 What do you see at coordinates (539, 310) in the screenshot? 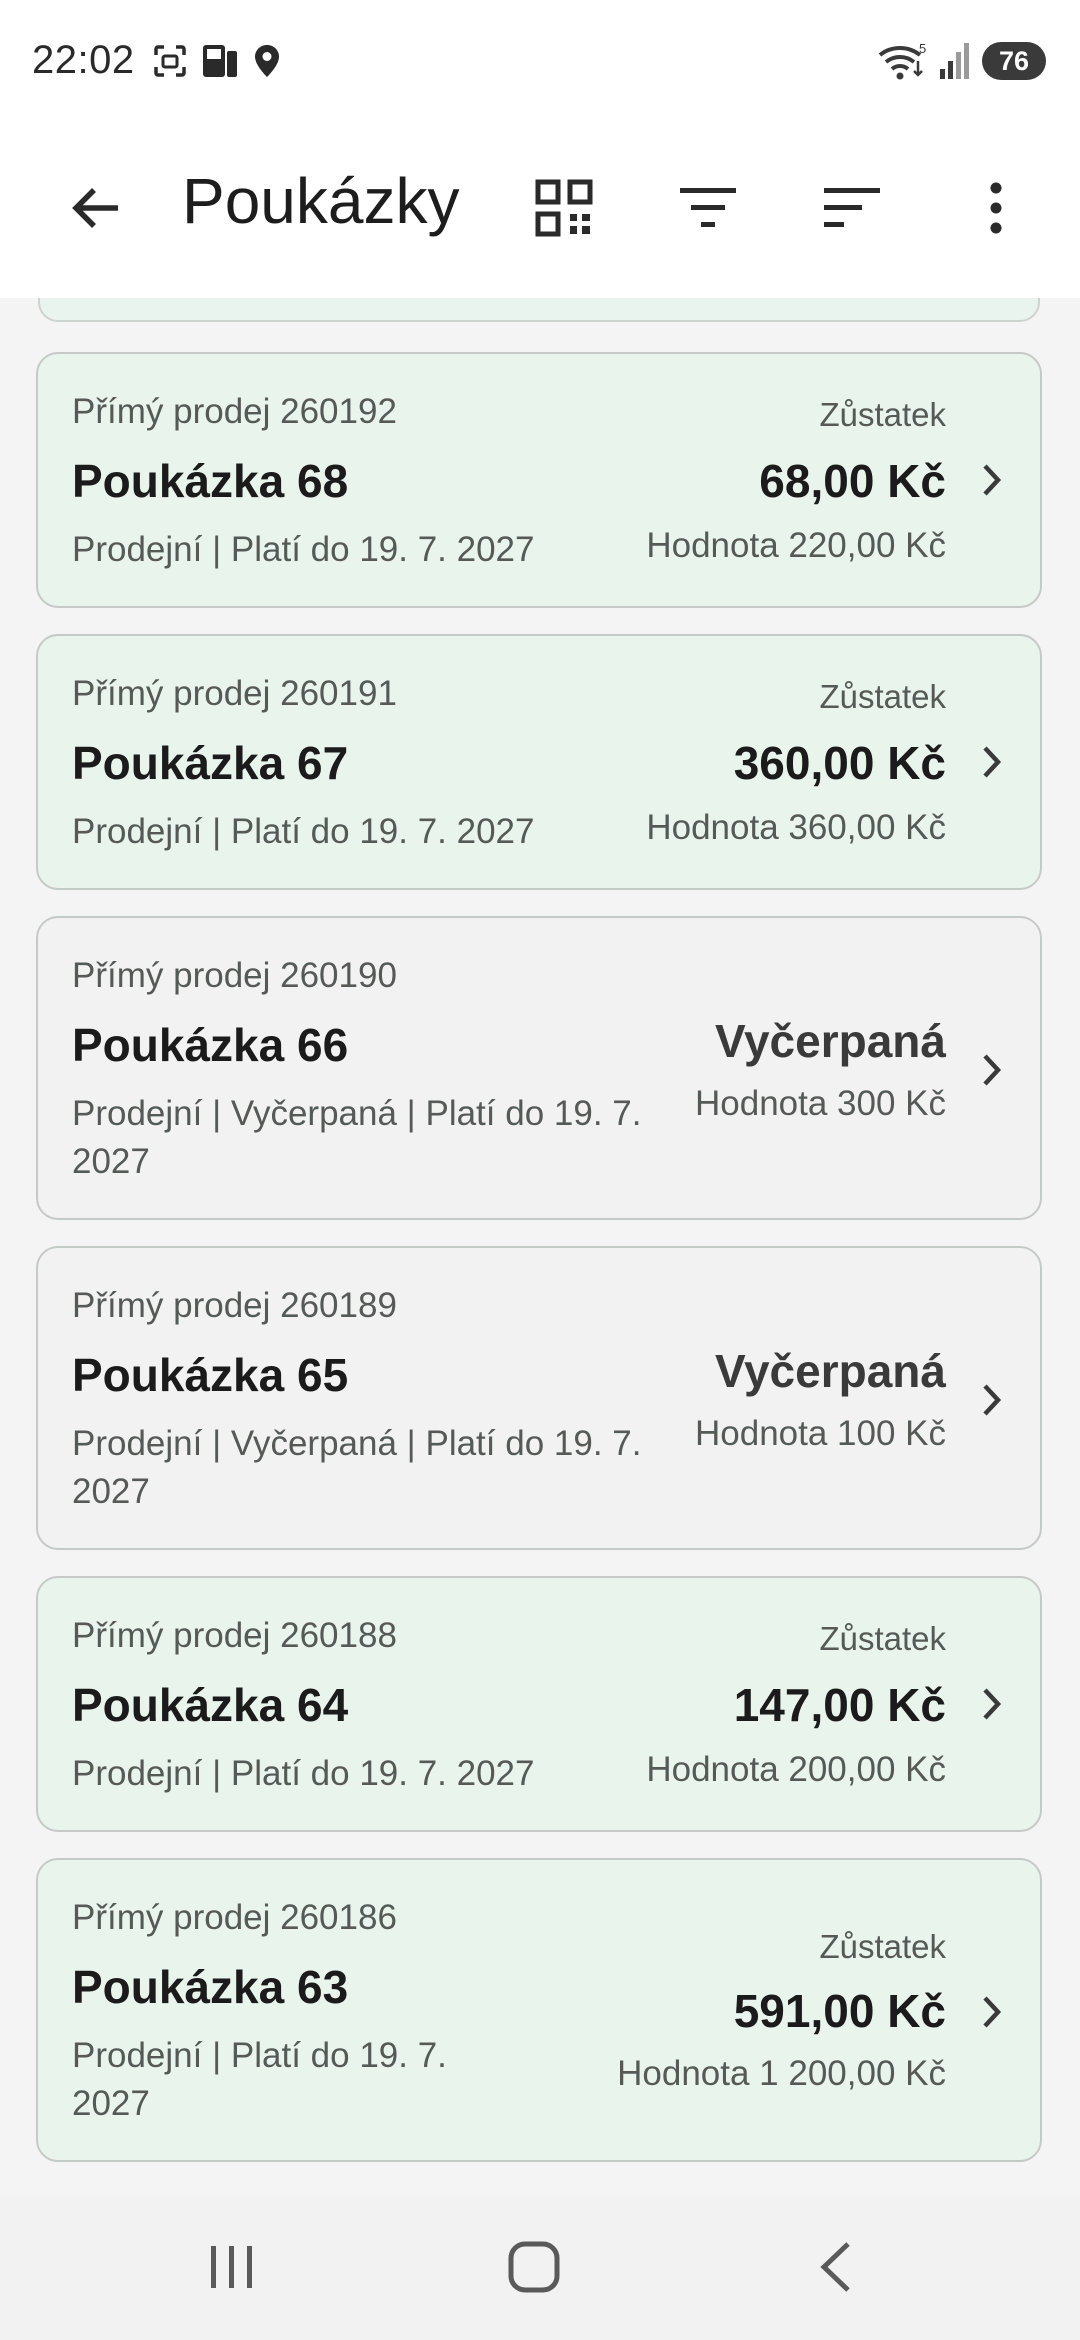
I see `partial-voucher-card` at bounding box center [539, 310].